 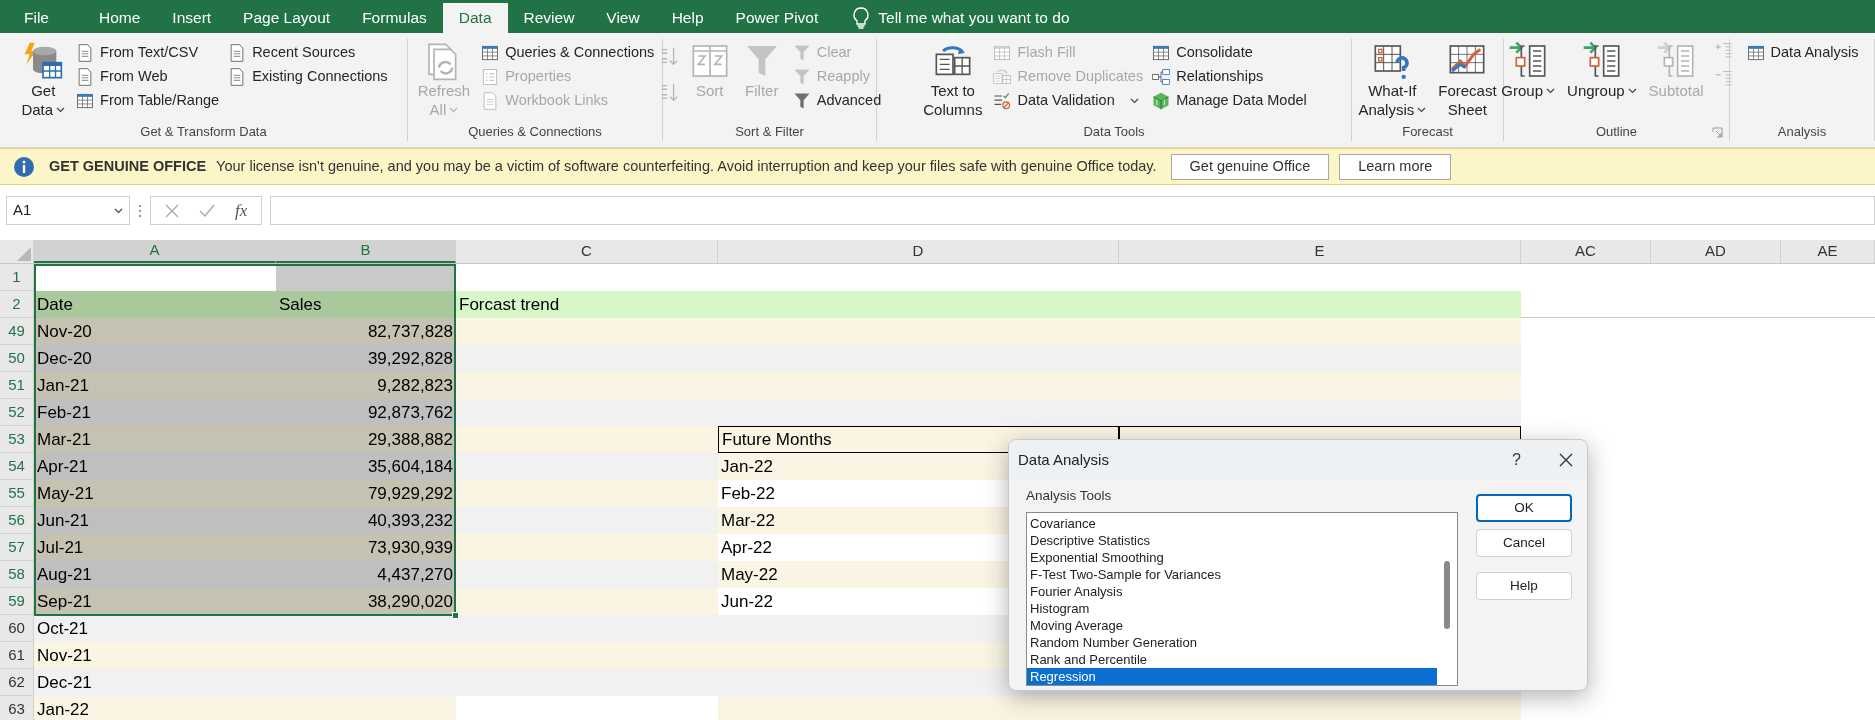 I want to click on column-header: E, so click(x=1320, y=251).